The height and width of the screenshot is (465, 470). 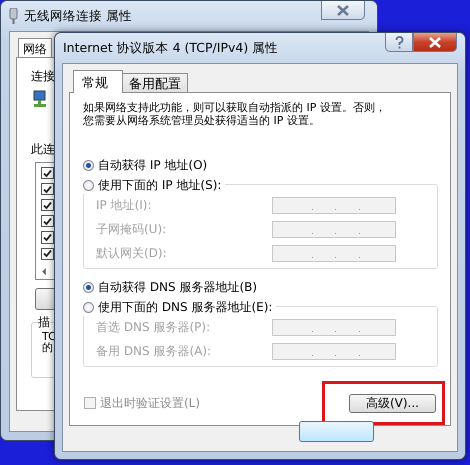 What do you see at coordinates (155, 82) in the screenshot?
I see `tab: 备用配置` at bounding box center [155, 82].